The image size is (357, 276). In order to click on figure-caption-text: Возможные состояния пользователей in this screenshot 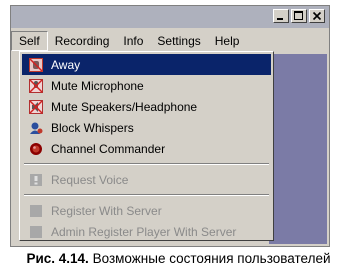, I will do `click(211, 258)`.